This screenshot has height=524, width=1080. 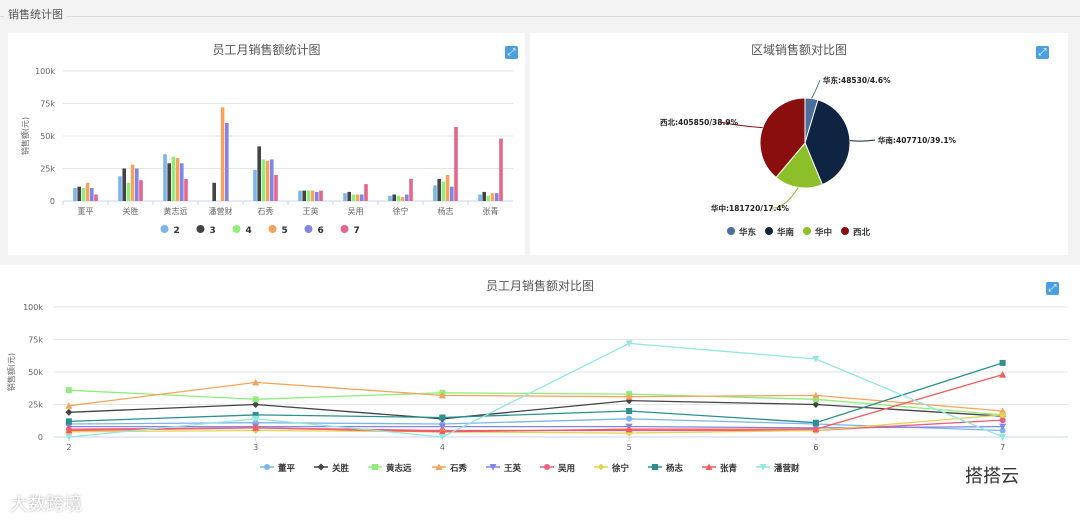 What do you see at coordinates (992, 476) in the screenshot?
I see `watermark-right: 搭搭云` at bounding box center [992, 476].